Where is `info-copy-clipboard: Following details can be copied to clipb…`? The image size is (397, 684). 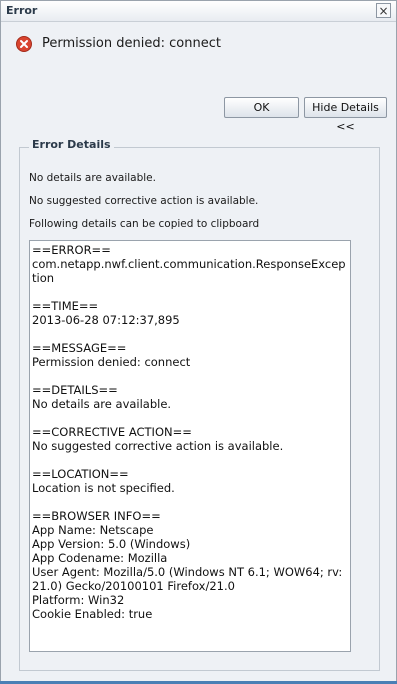 info-copy-clipboard: Following details can be copied to clipb… is located at coordinates (144, 224).